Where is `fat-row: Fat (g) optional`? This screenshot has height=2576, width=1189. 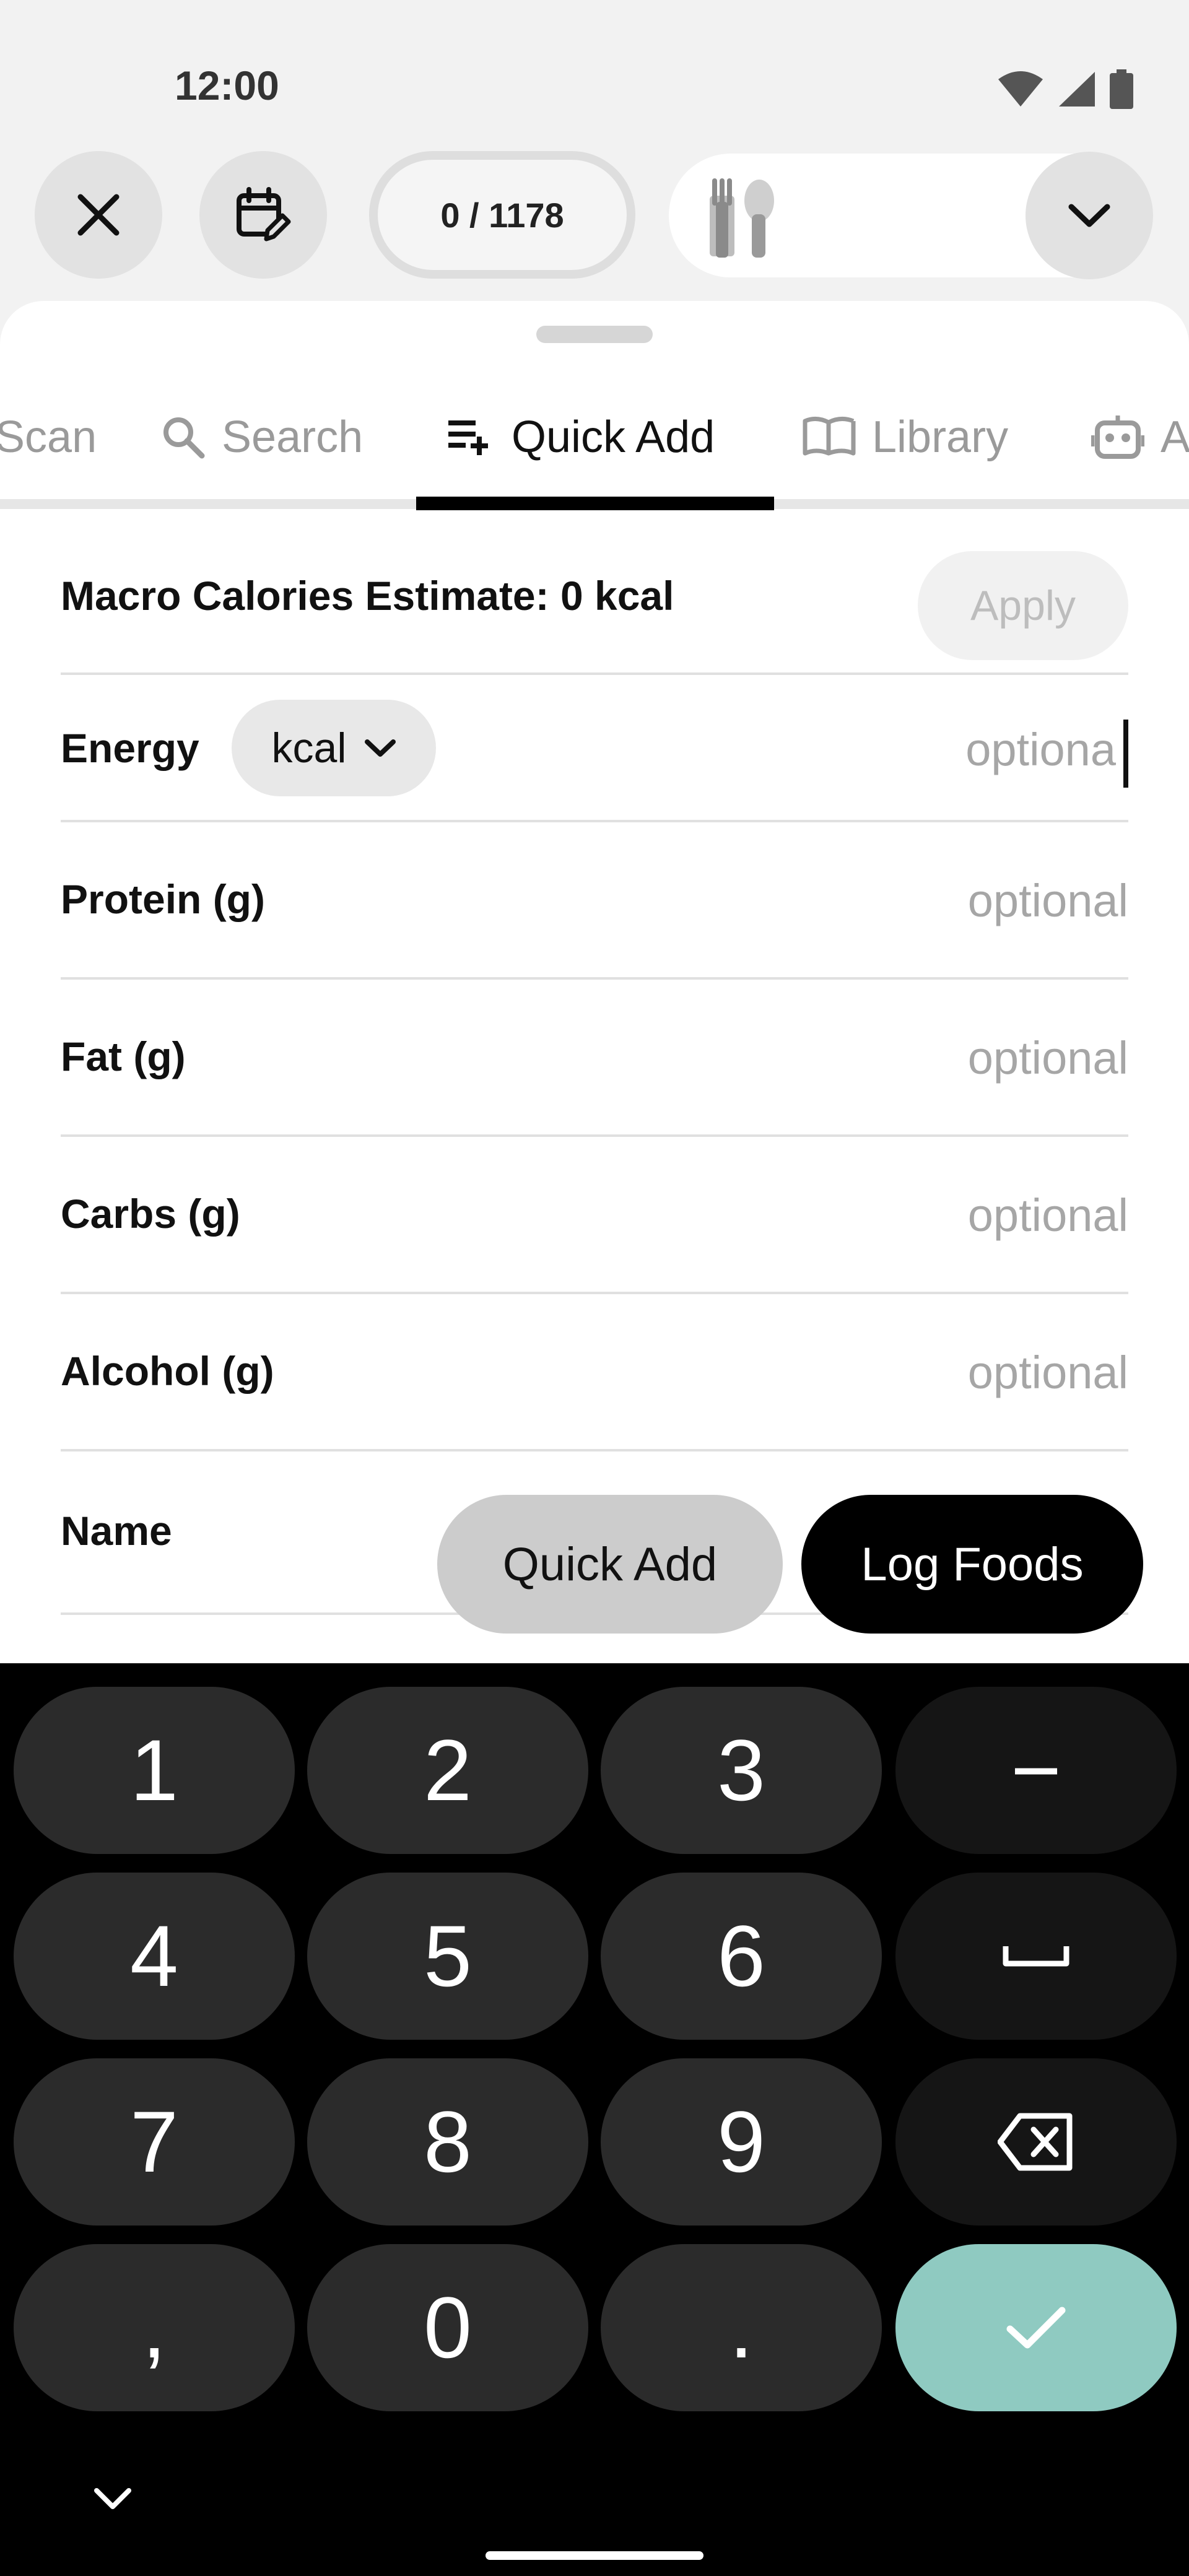
fat-row: Fat (g) optional is located at coordinates (594, 1058).